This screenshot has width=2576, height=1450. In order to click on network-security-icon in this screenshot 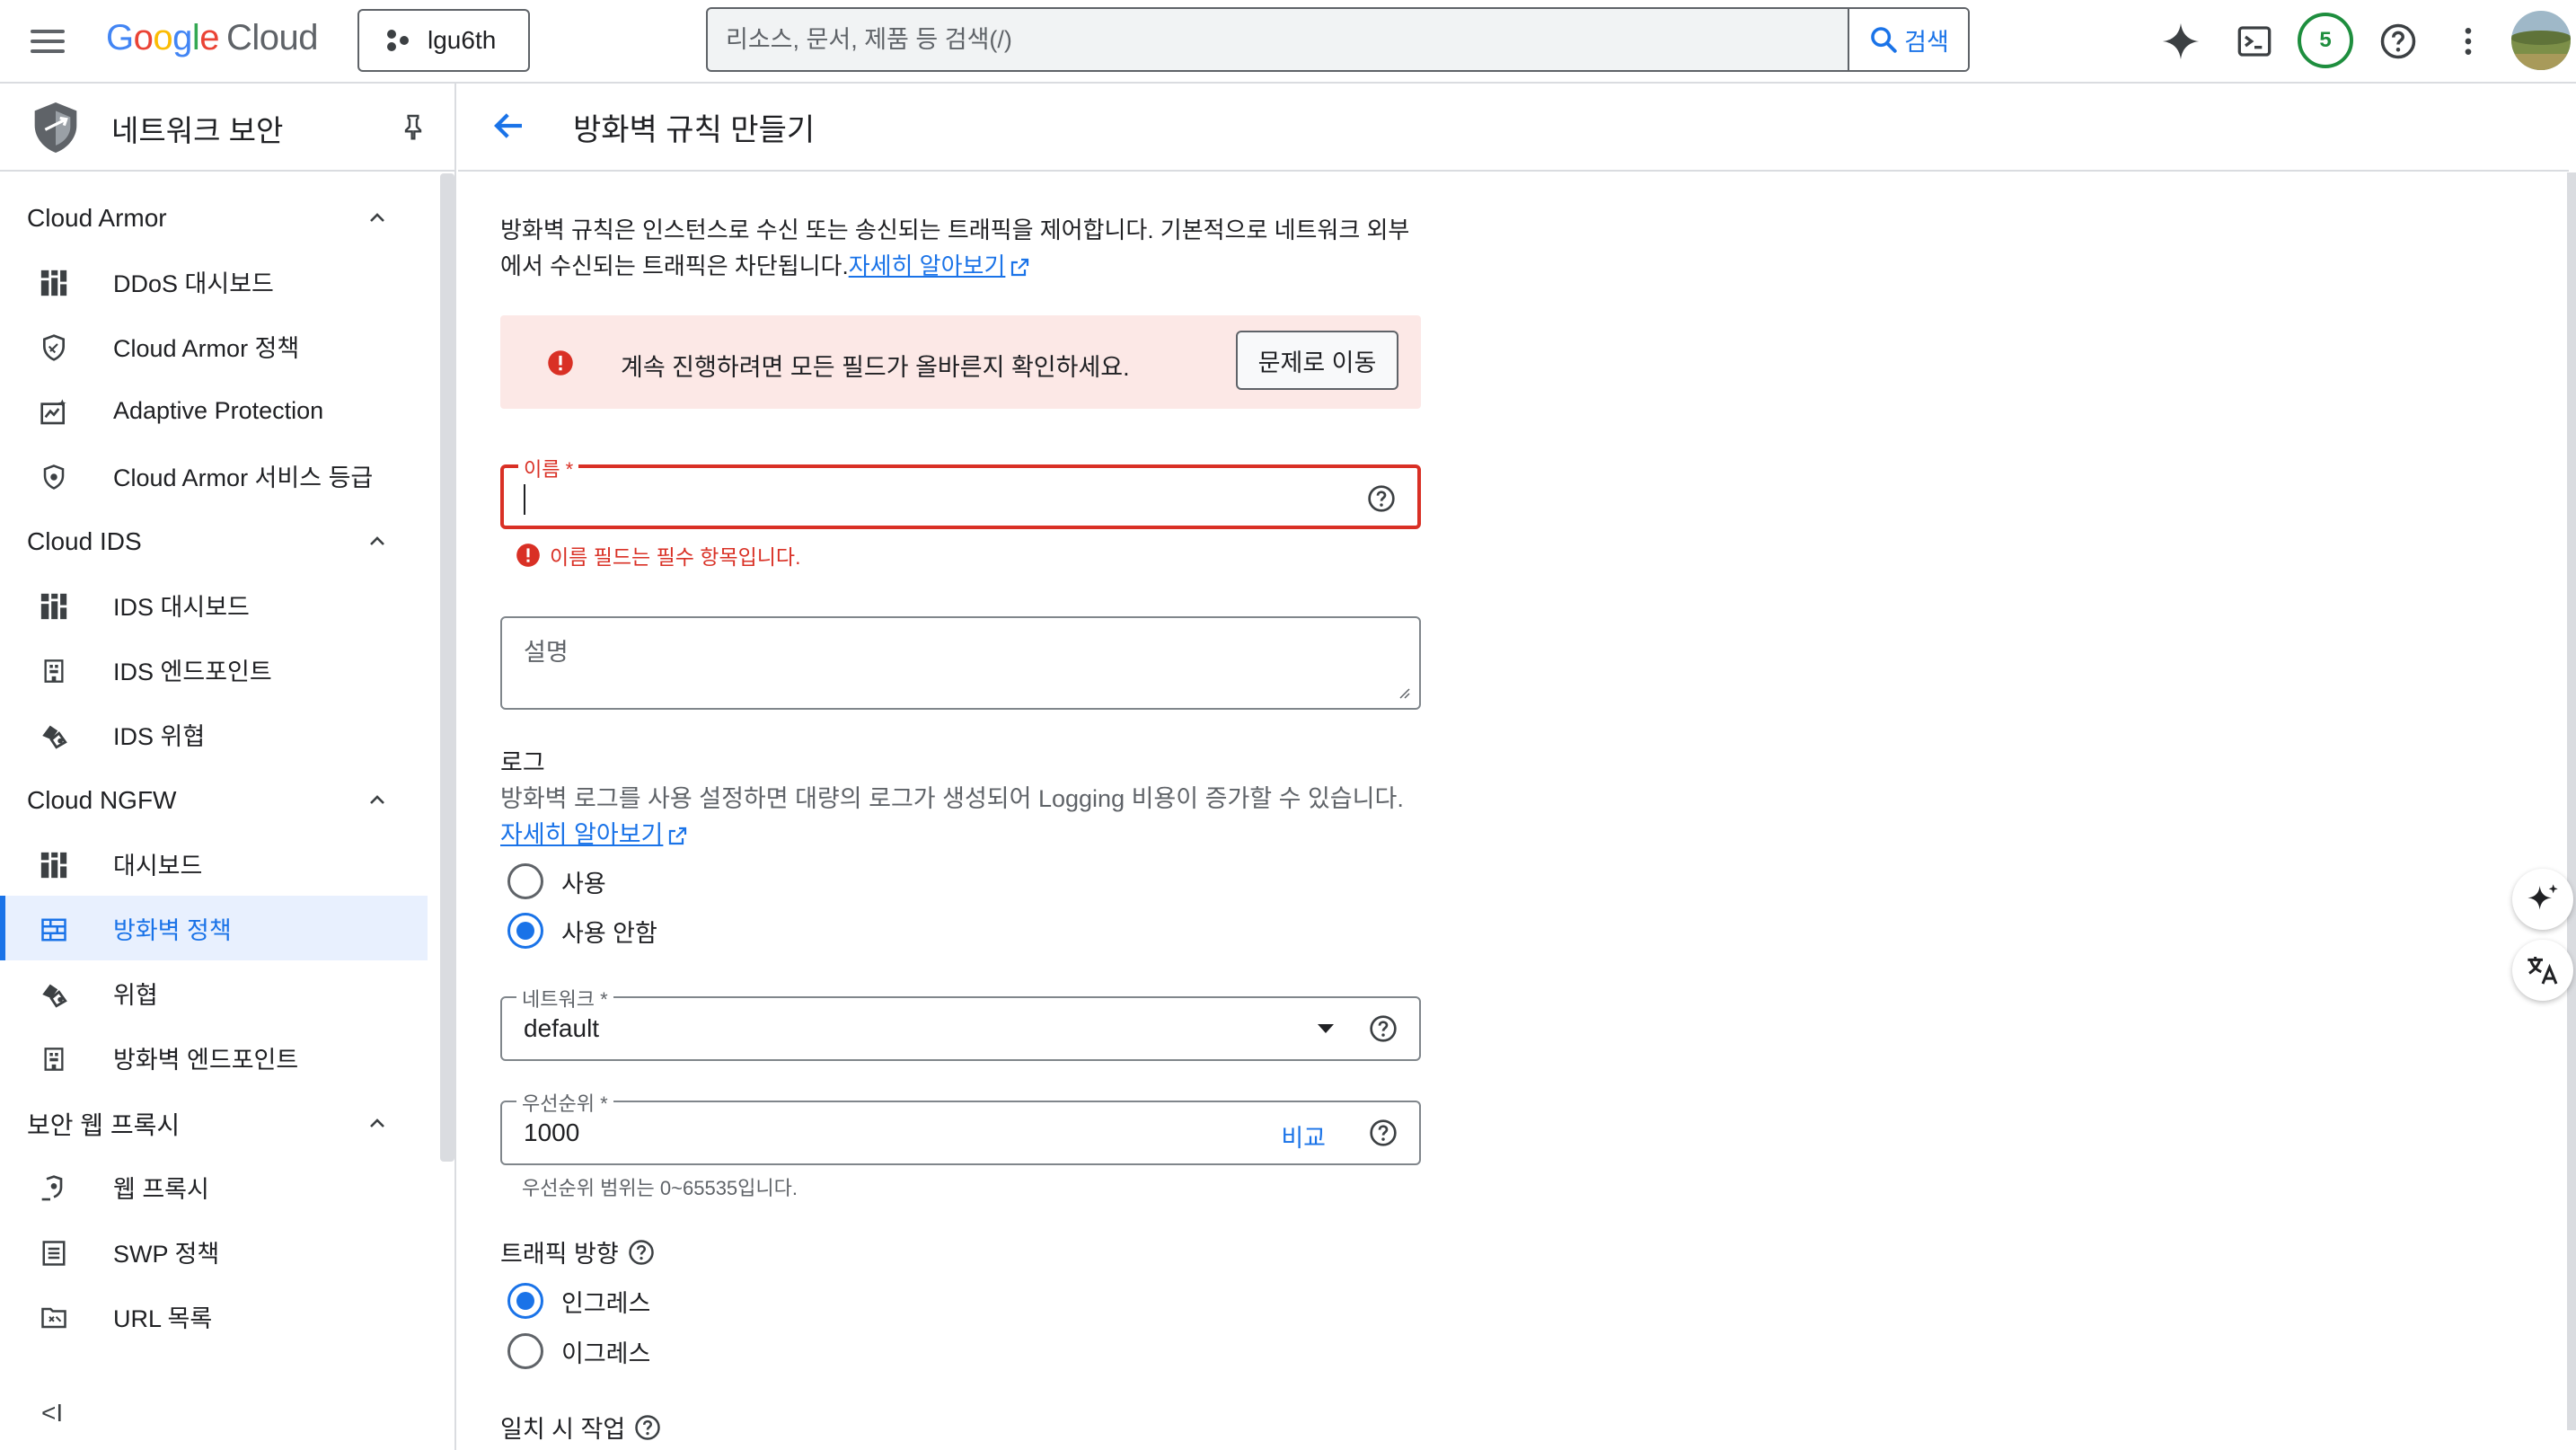, I will do `click(55, 127)`.